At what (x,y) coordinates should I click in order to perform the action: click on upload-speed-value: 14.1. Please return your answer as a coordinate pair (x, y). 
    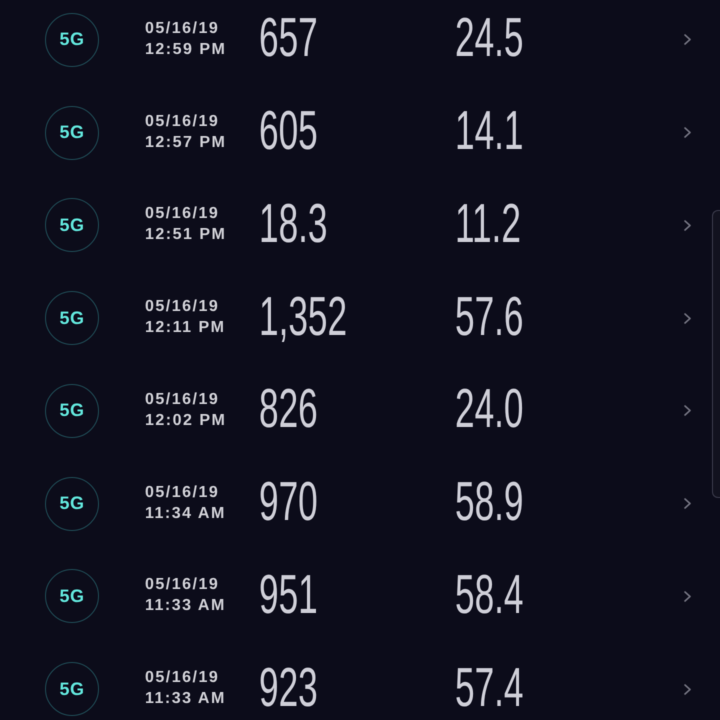
    Looking at the image, I should click on (489, 130).